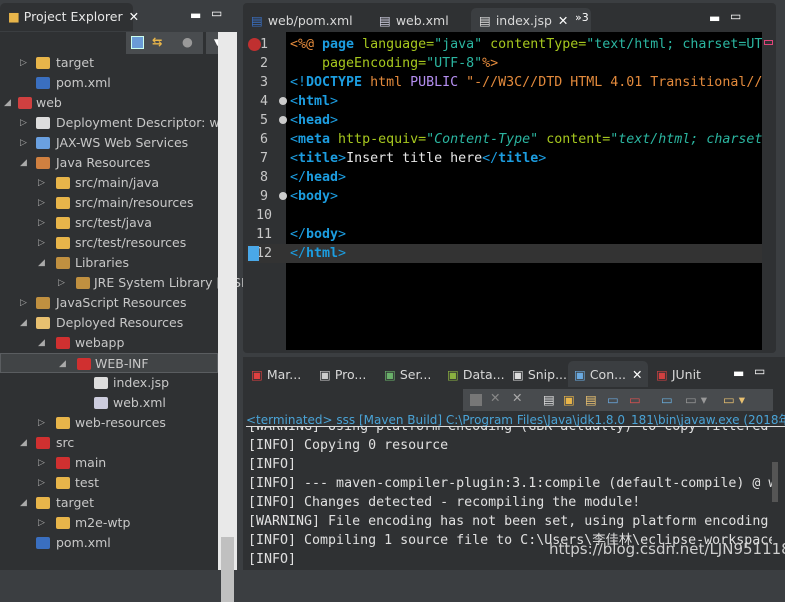 The width and height of the screenshot is (785, 602). What do you see at coordinates (109, 303) in the screenshot?
I see `tree-item: ▷ JavaScript Resources` at bounding box center [109, 303].